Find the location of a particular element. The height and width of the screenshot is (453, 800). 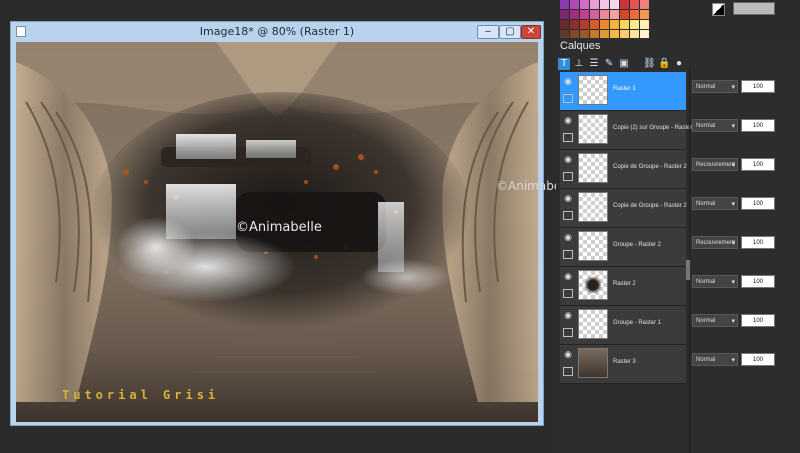

tutorial-text: Tutorial Grisi is located at coordinates (141, 395).